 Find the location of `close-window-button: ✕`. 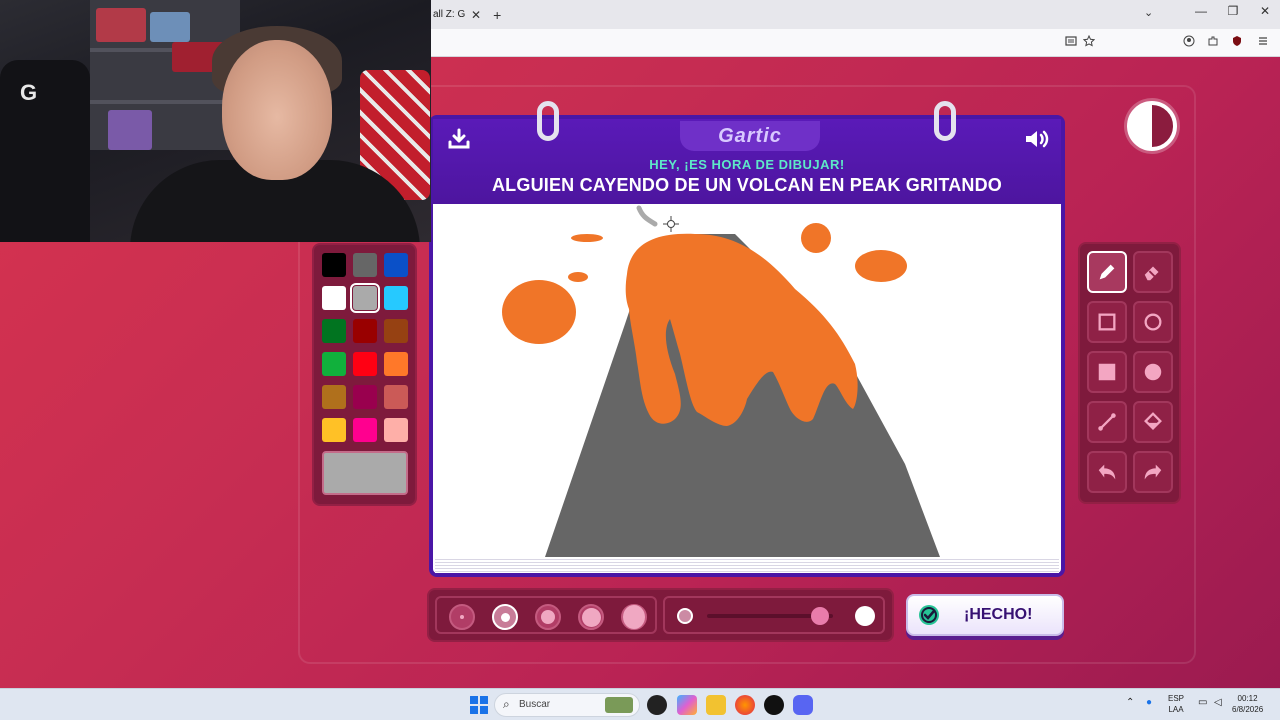

close-window-button: ✕ is located at coordinates (1265, 11).